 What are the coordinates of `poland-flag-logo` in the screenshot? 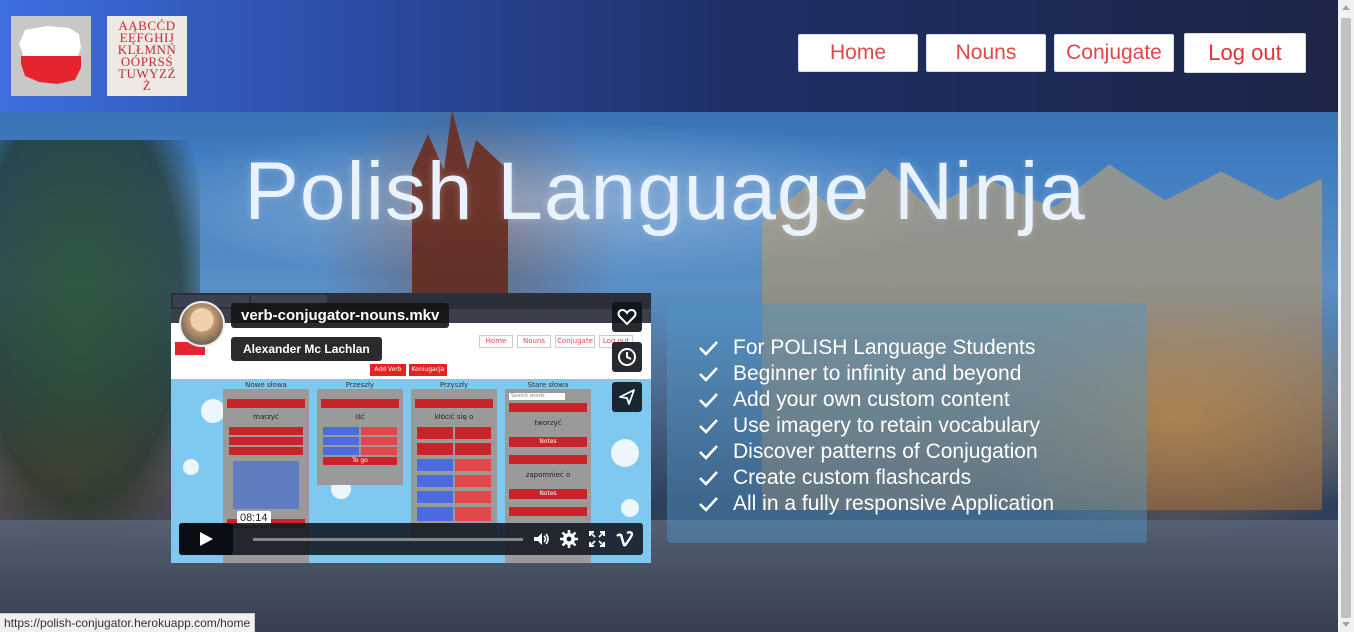 It's located at (51, 56).